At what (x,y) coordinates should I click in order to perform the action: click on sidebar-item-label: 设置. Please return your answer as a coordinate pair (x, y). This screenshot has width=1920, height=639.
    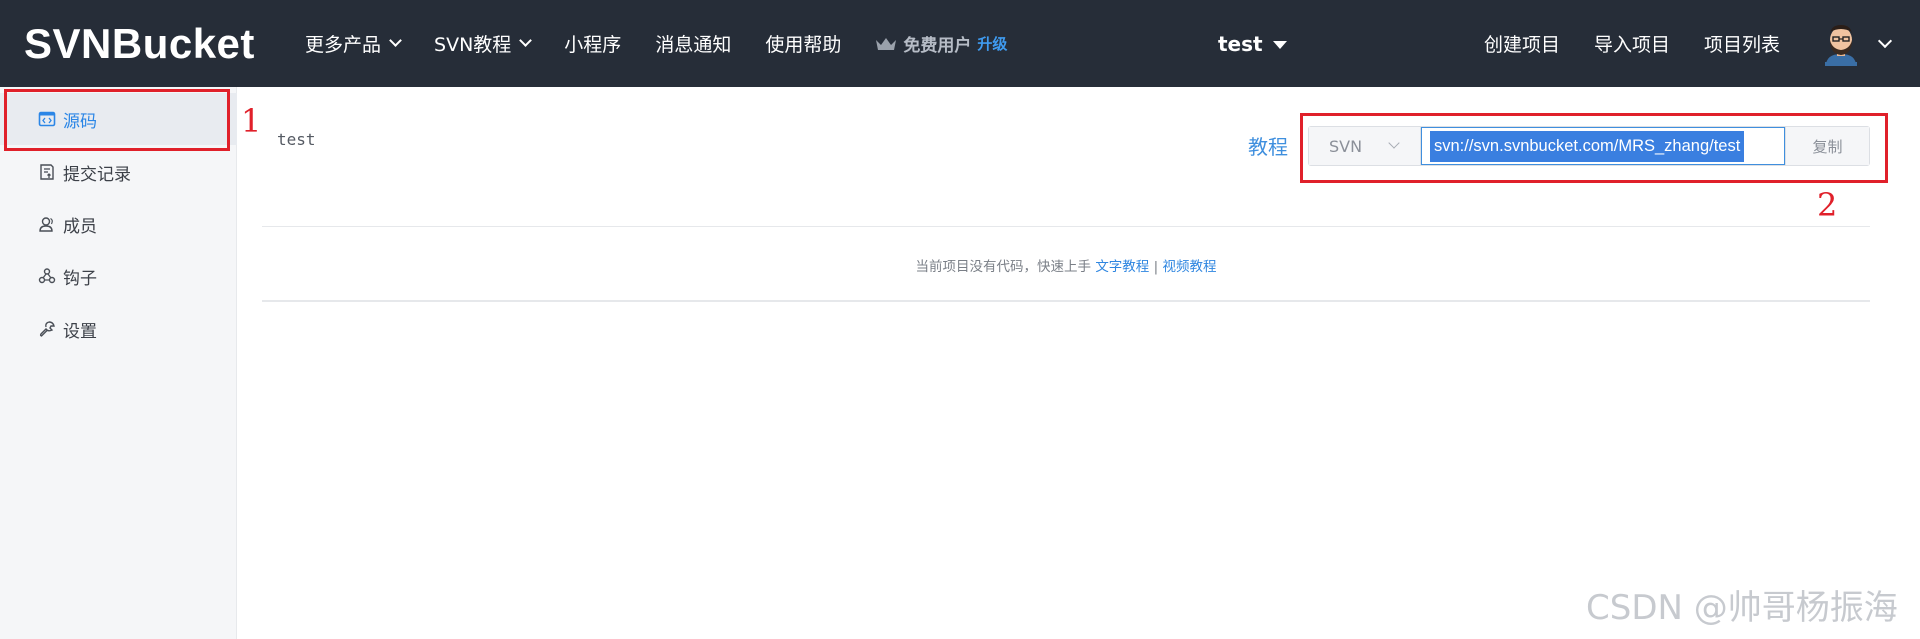
    Looking at the image, I should click on (80, 331).